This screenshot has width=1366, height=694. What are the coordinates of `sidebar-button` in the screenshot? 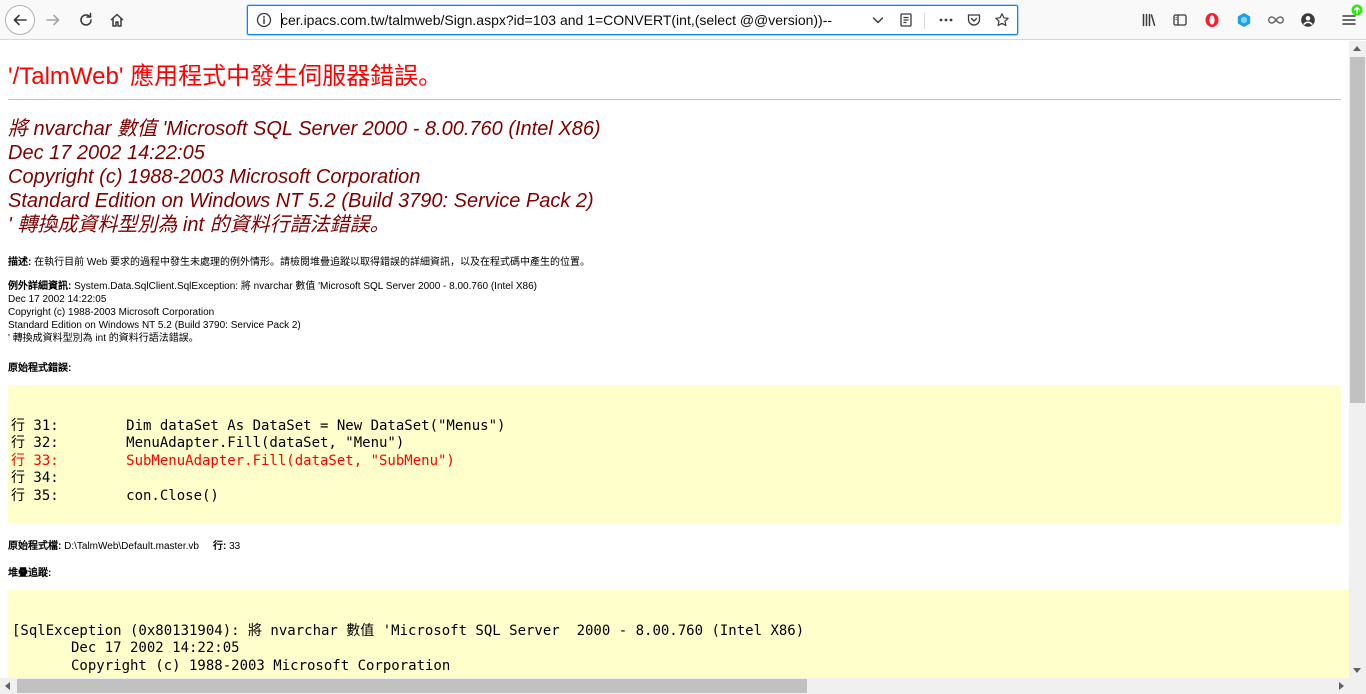 It's located at (1180, 20).